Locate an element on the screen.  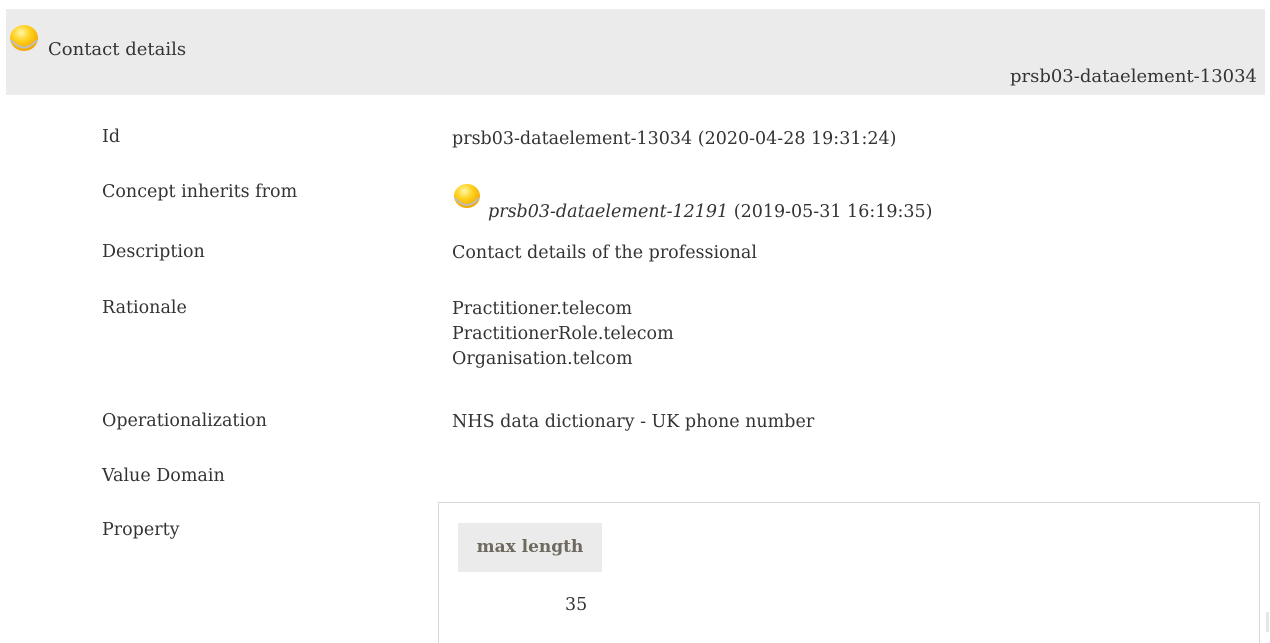
label-property: Property is located at coordinates (141, 530).